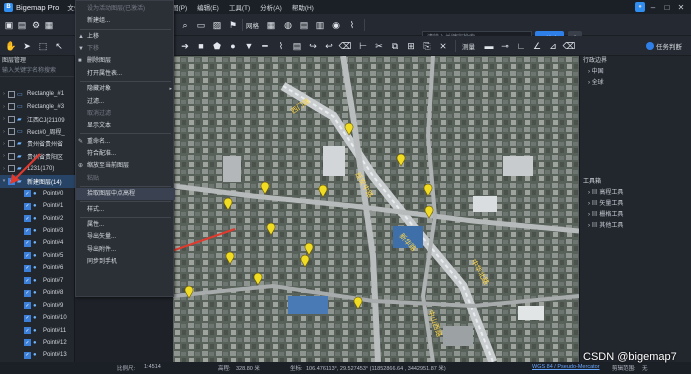  I want to click on context-menu-item: ▲ 上移, so click(125, 37).